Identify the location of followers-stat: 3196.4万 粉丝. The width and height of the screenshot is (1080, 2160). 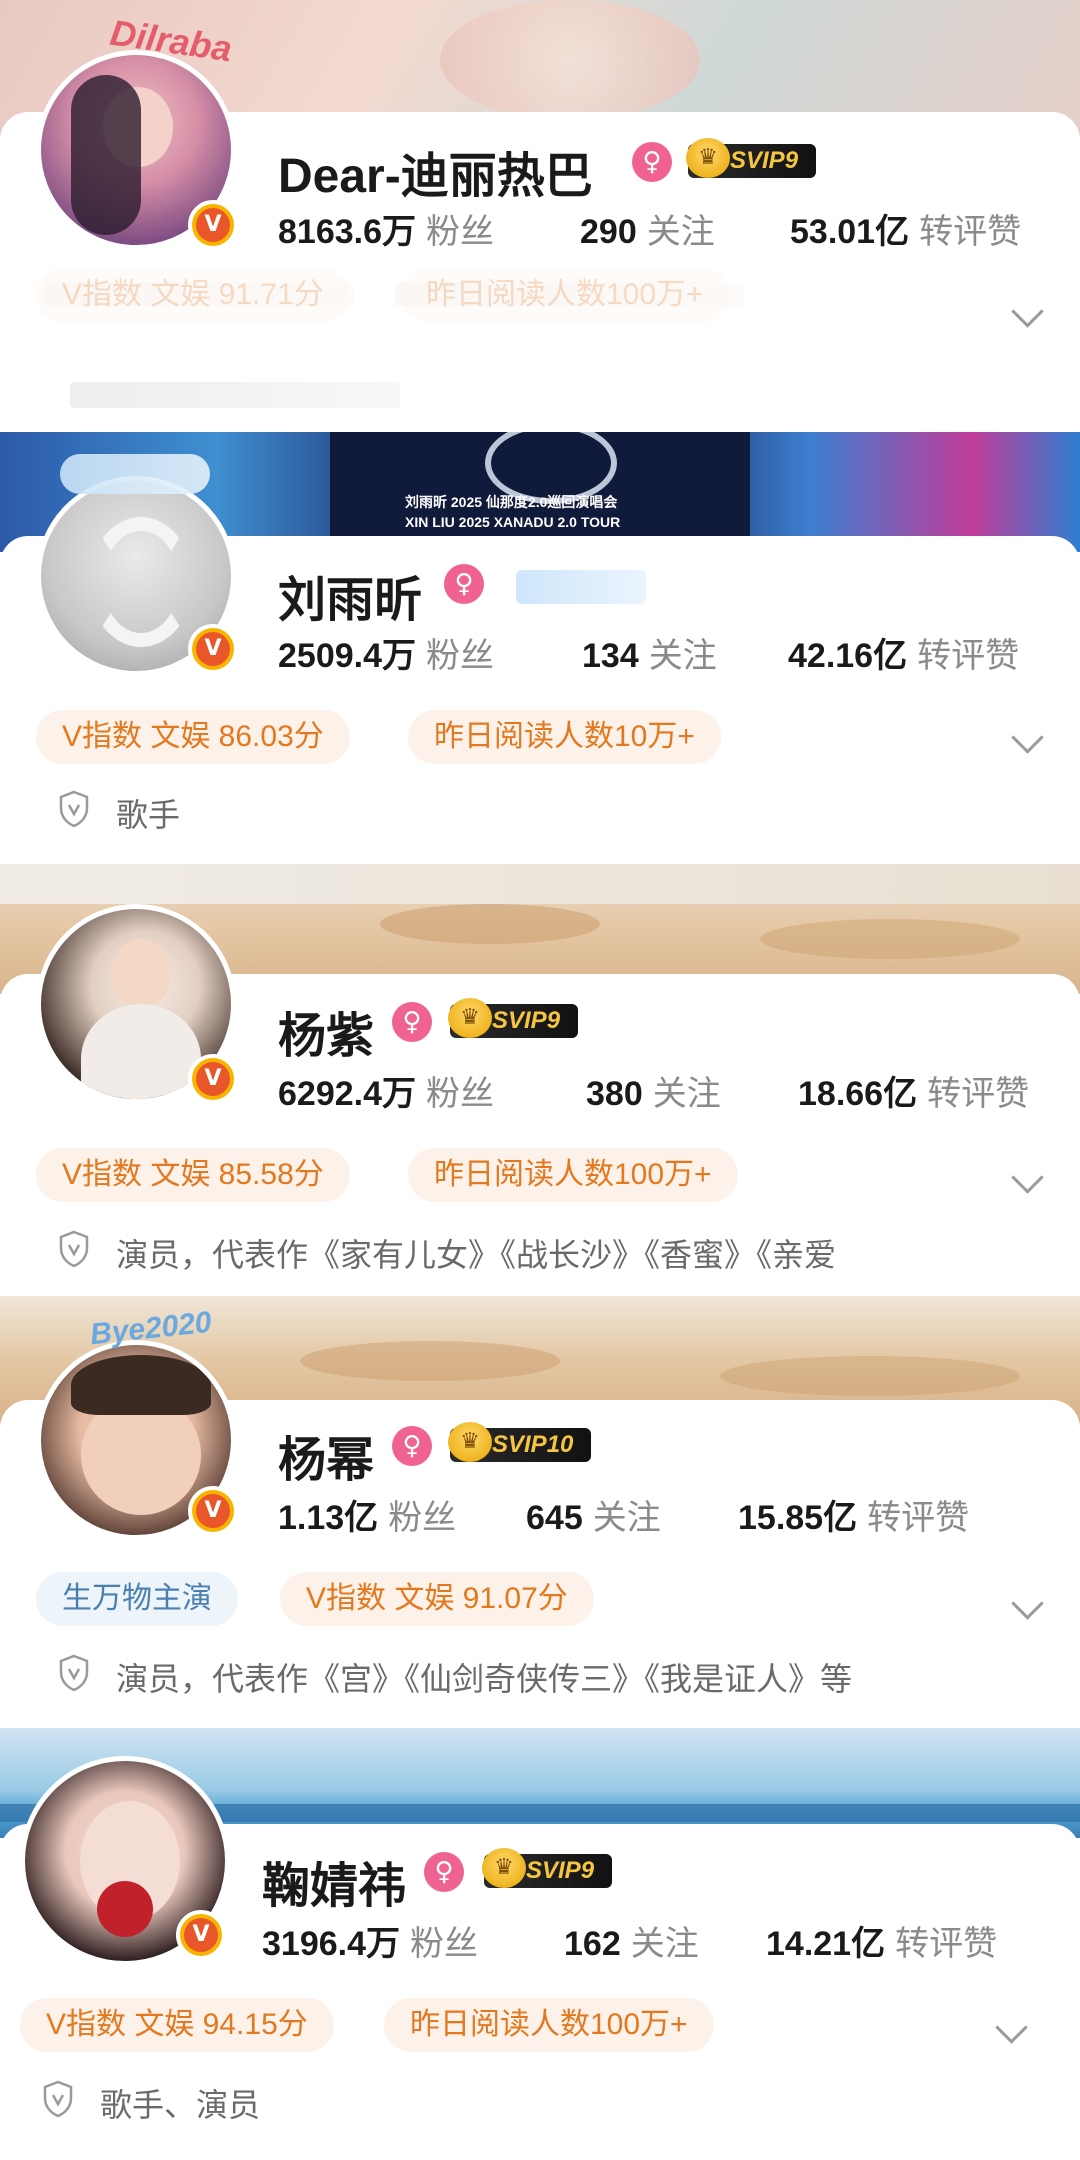
(370, 1940).